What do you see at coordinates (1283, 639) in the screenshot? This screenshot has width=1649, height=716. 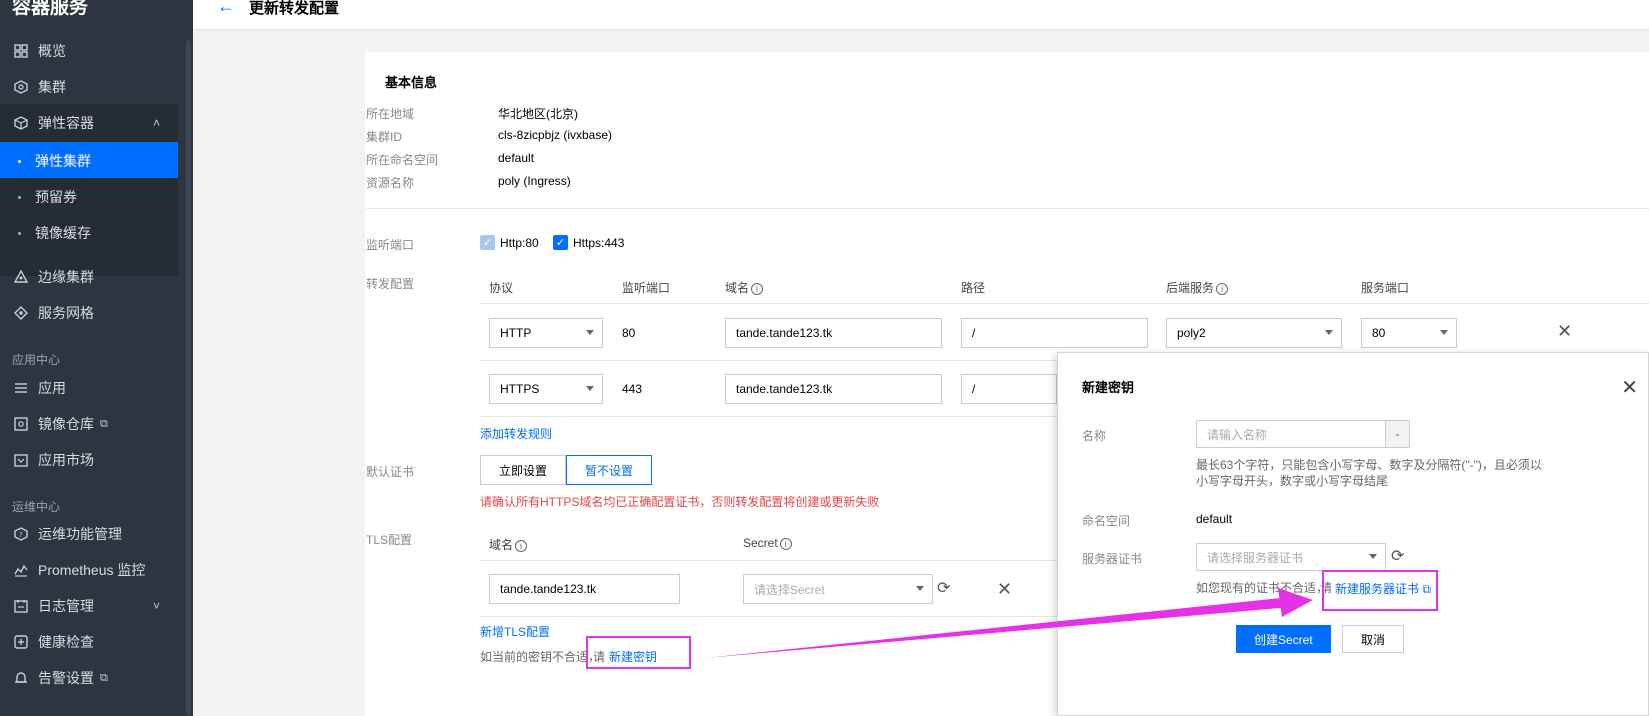 I see `create-secret-button: 创建Secret` at bounding box center [1283, 639].